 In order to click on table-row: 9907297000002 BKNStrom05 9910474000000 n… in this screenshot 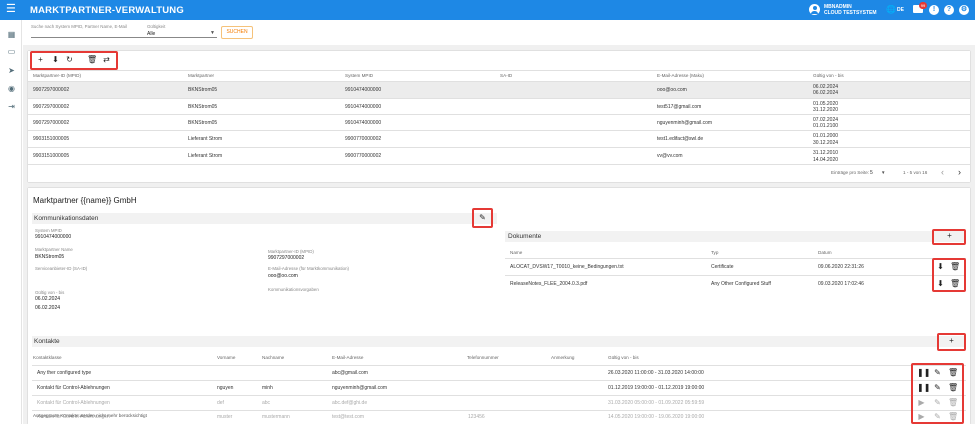, I will do `click(499, 122)`.